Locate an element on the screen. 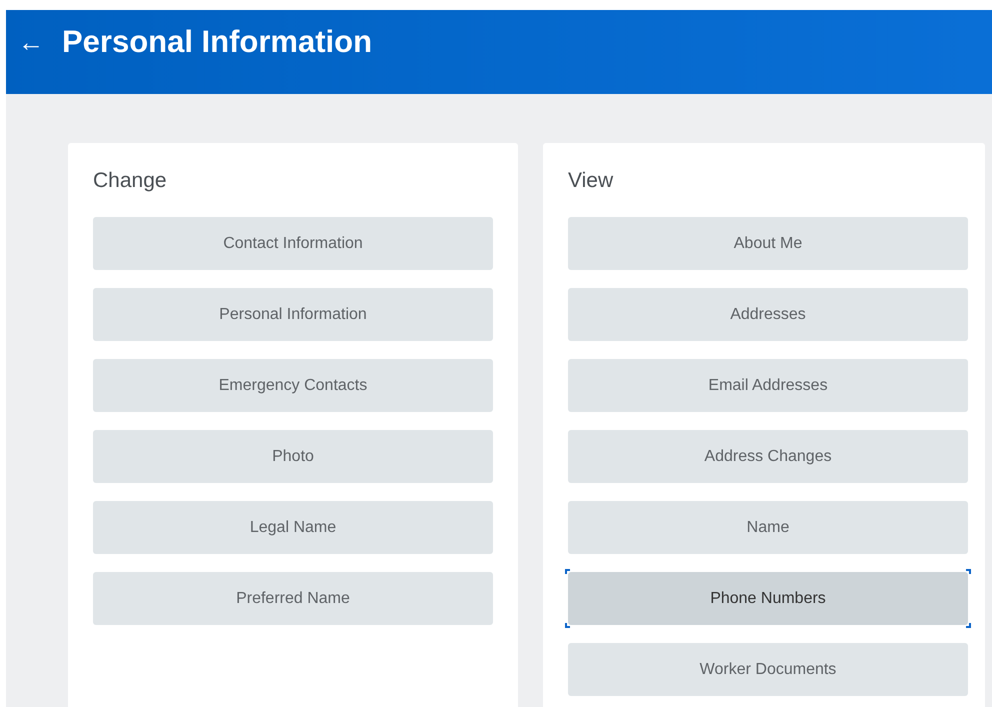  panel-title: View is located at coordinates (591, 181).